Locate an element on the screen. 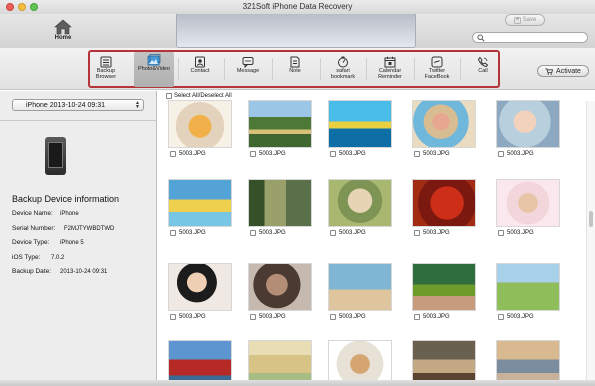 This screenshot has height=386, width=595. info-key: Device Name: is located at coordinates (32, 213).